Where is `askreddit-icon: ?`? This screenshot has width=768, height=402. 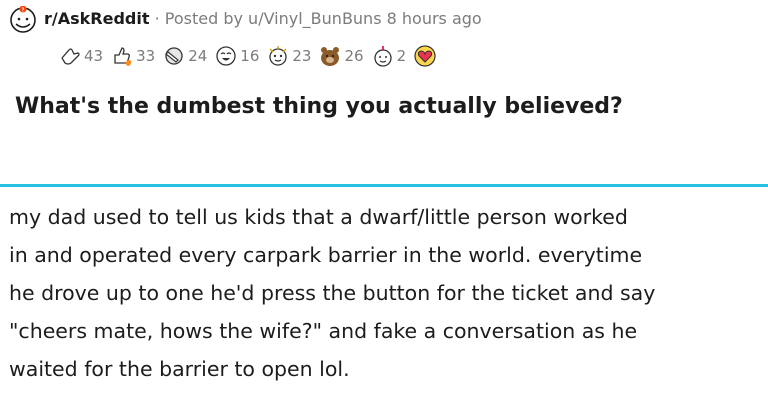
askreddit-icon: ? is located at coordinates (23, 19).